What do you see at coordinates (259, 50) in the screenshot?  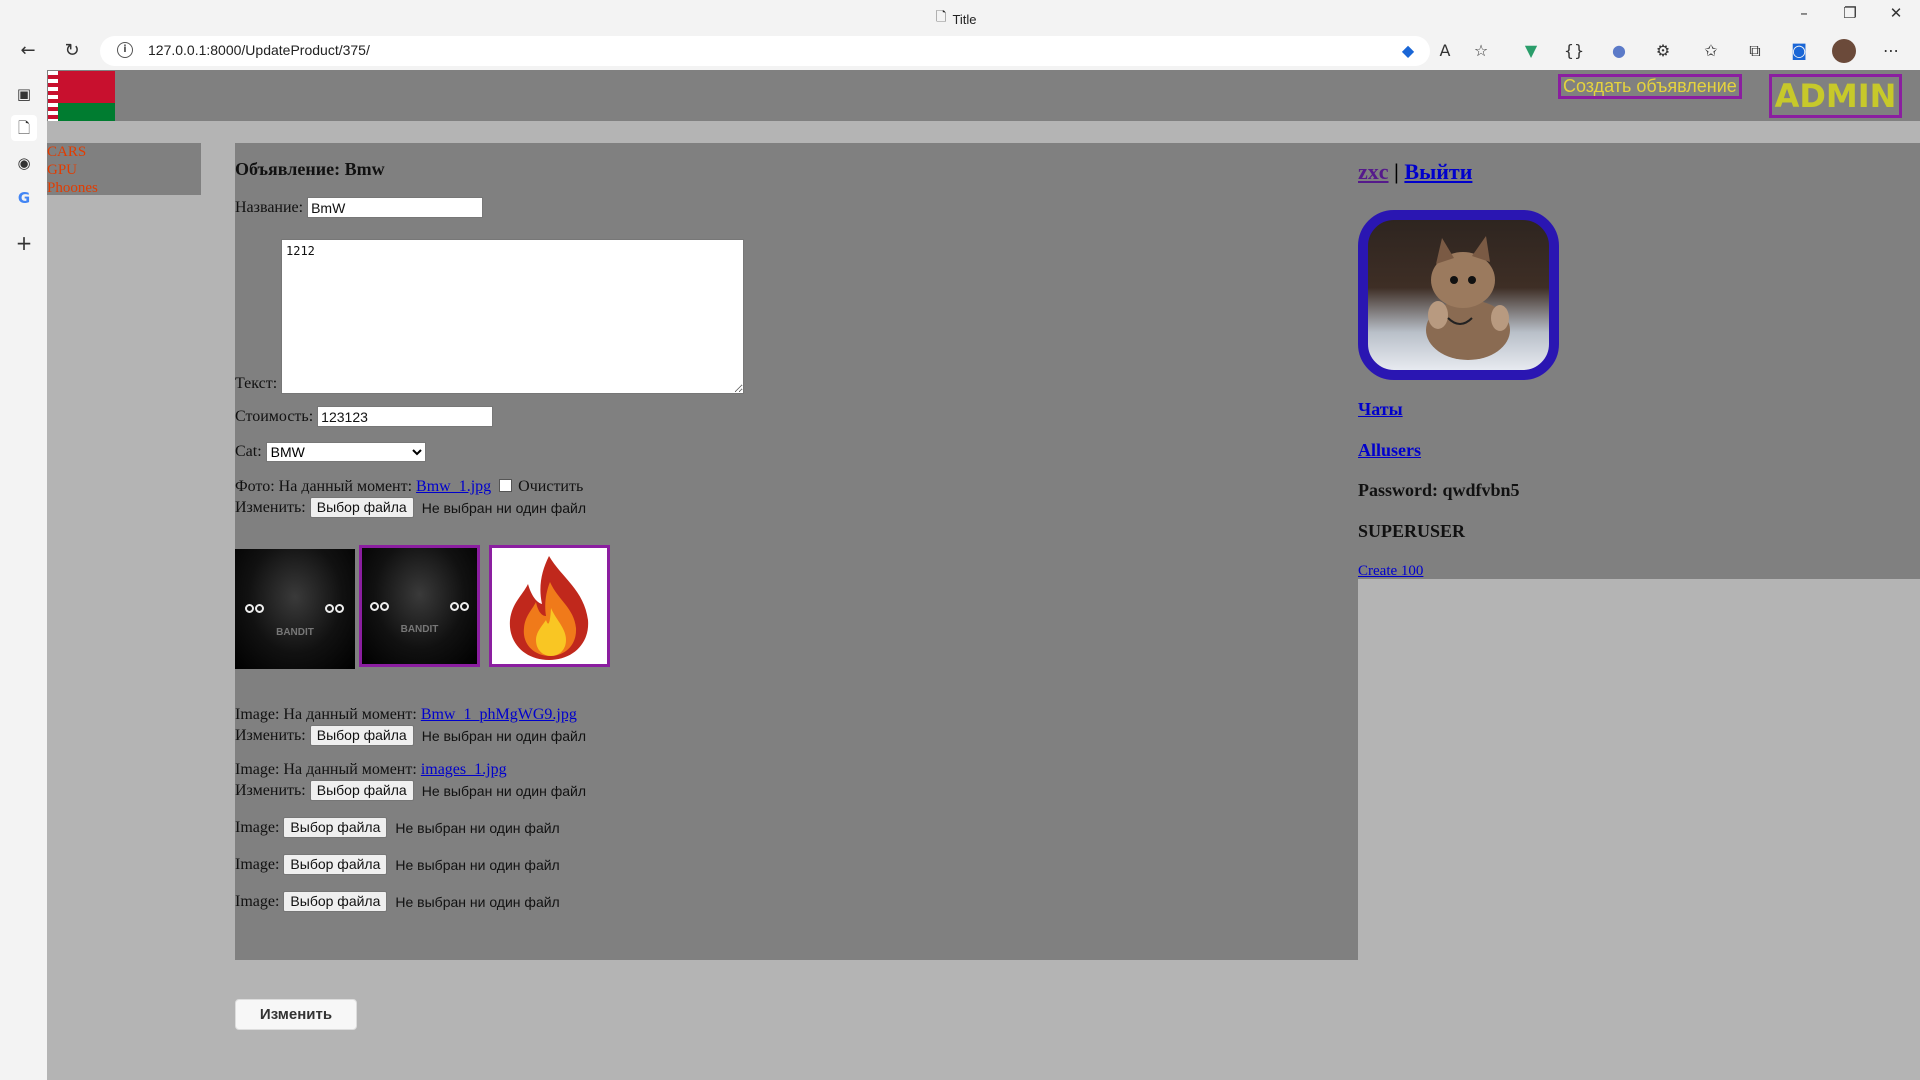 I see `url-text: 127.0.0.1:8000/UpdateProduct/375/` at bounding box center [259, 50].